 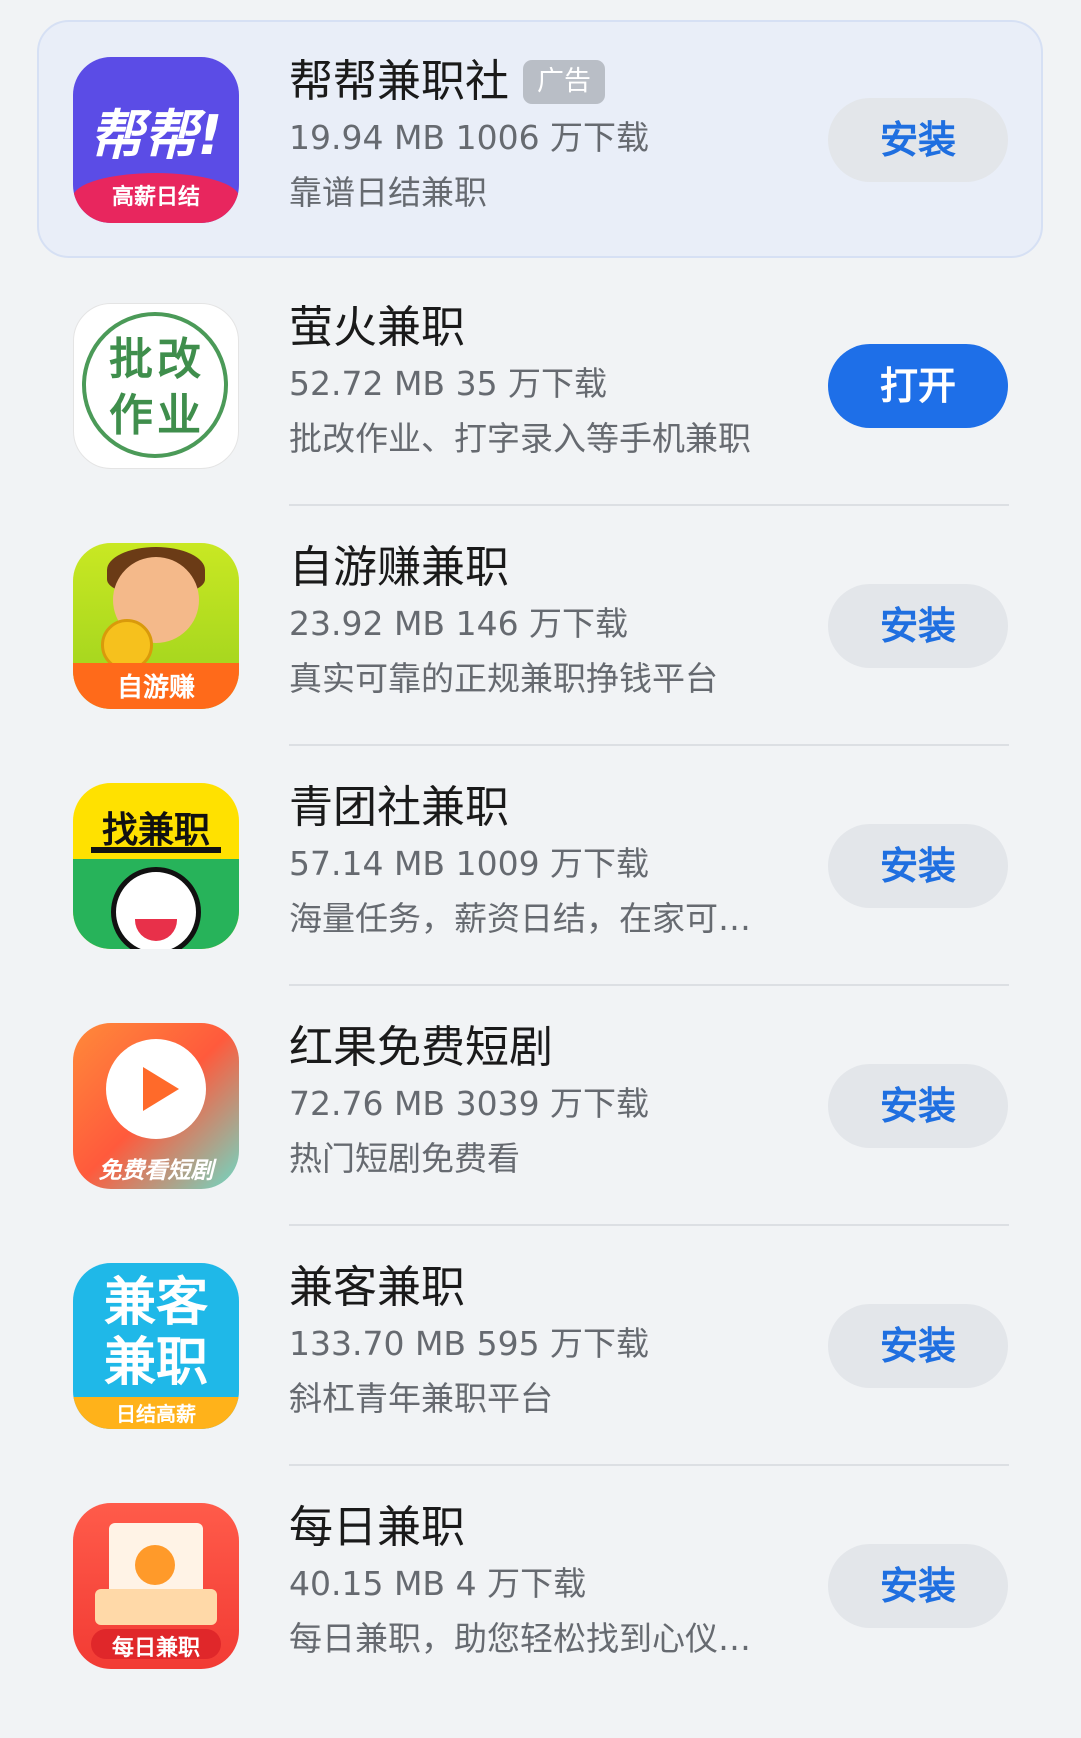 I want to click on icon-underline, so click(x=156, y=850).